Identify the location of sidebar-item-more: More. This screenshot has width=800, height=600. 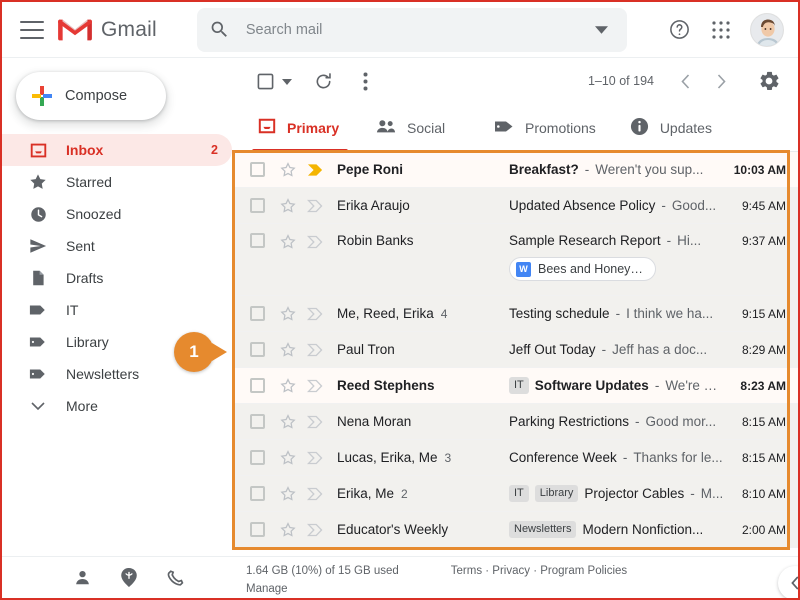
(117, 406).